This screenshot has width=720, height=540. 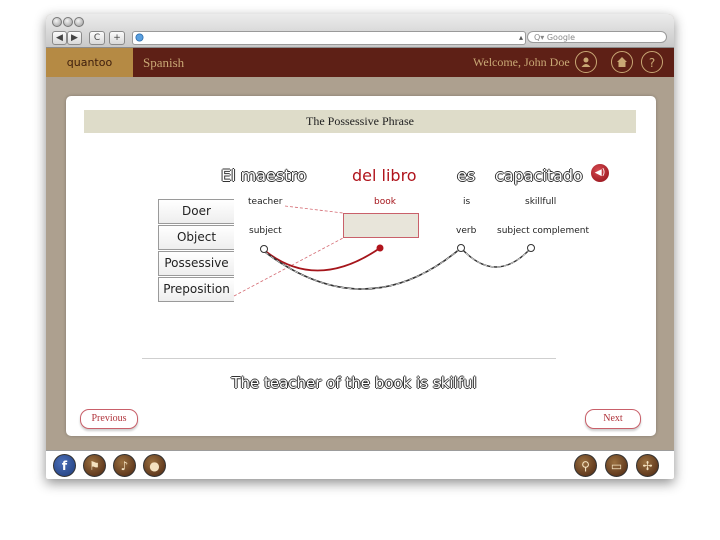 I want to click on globe-icon, so click(x=139, y=37).